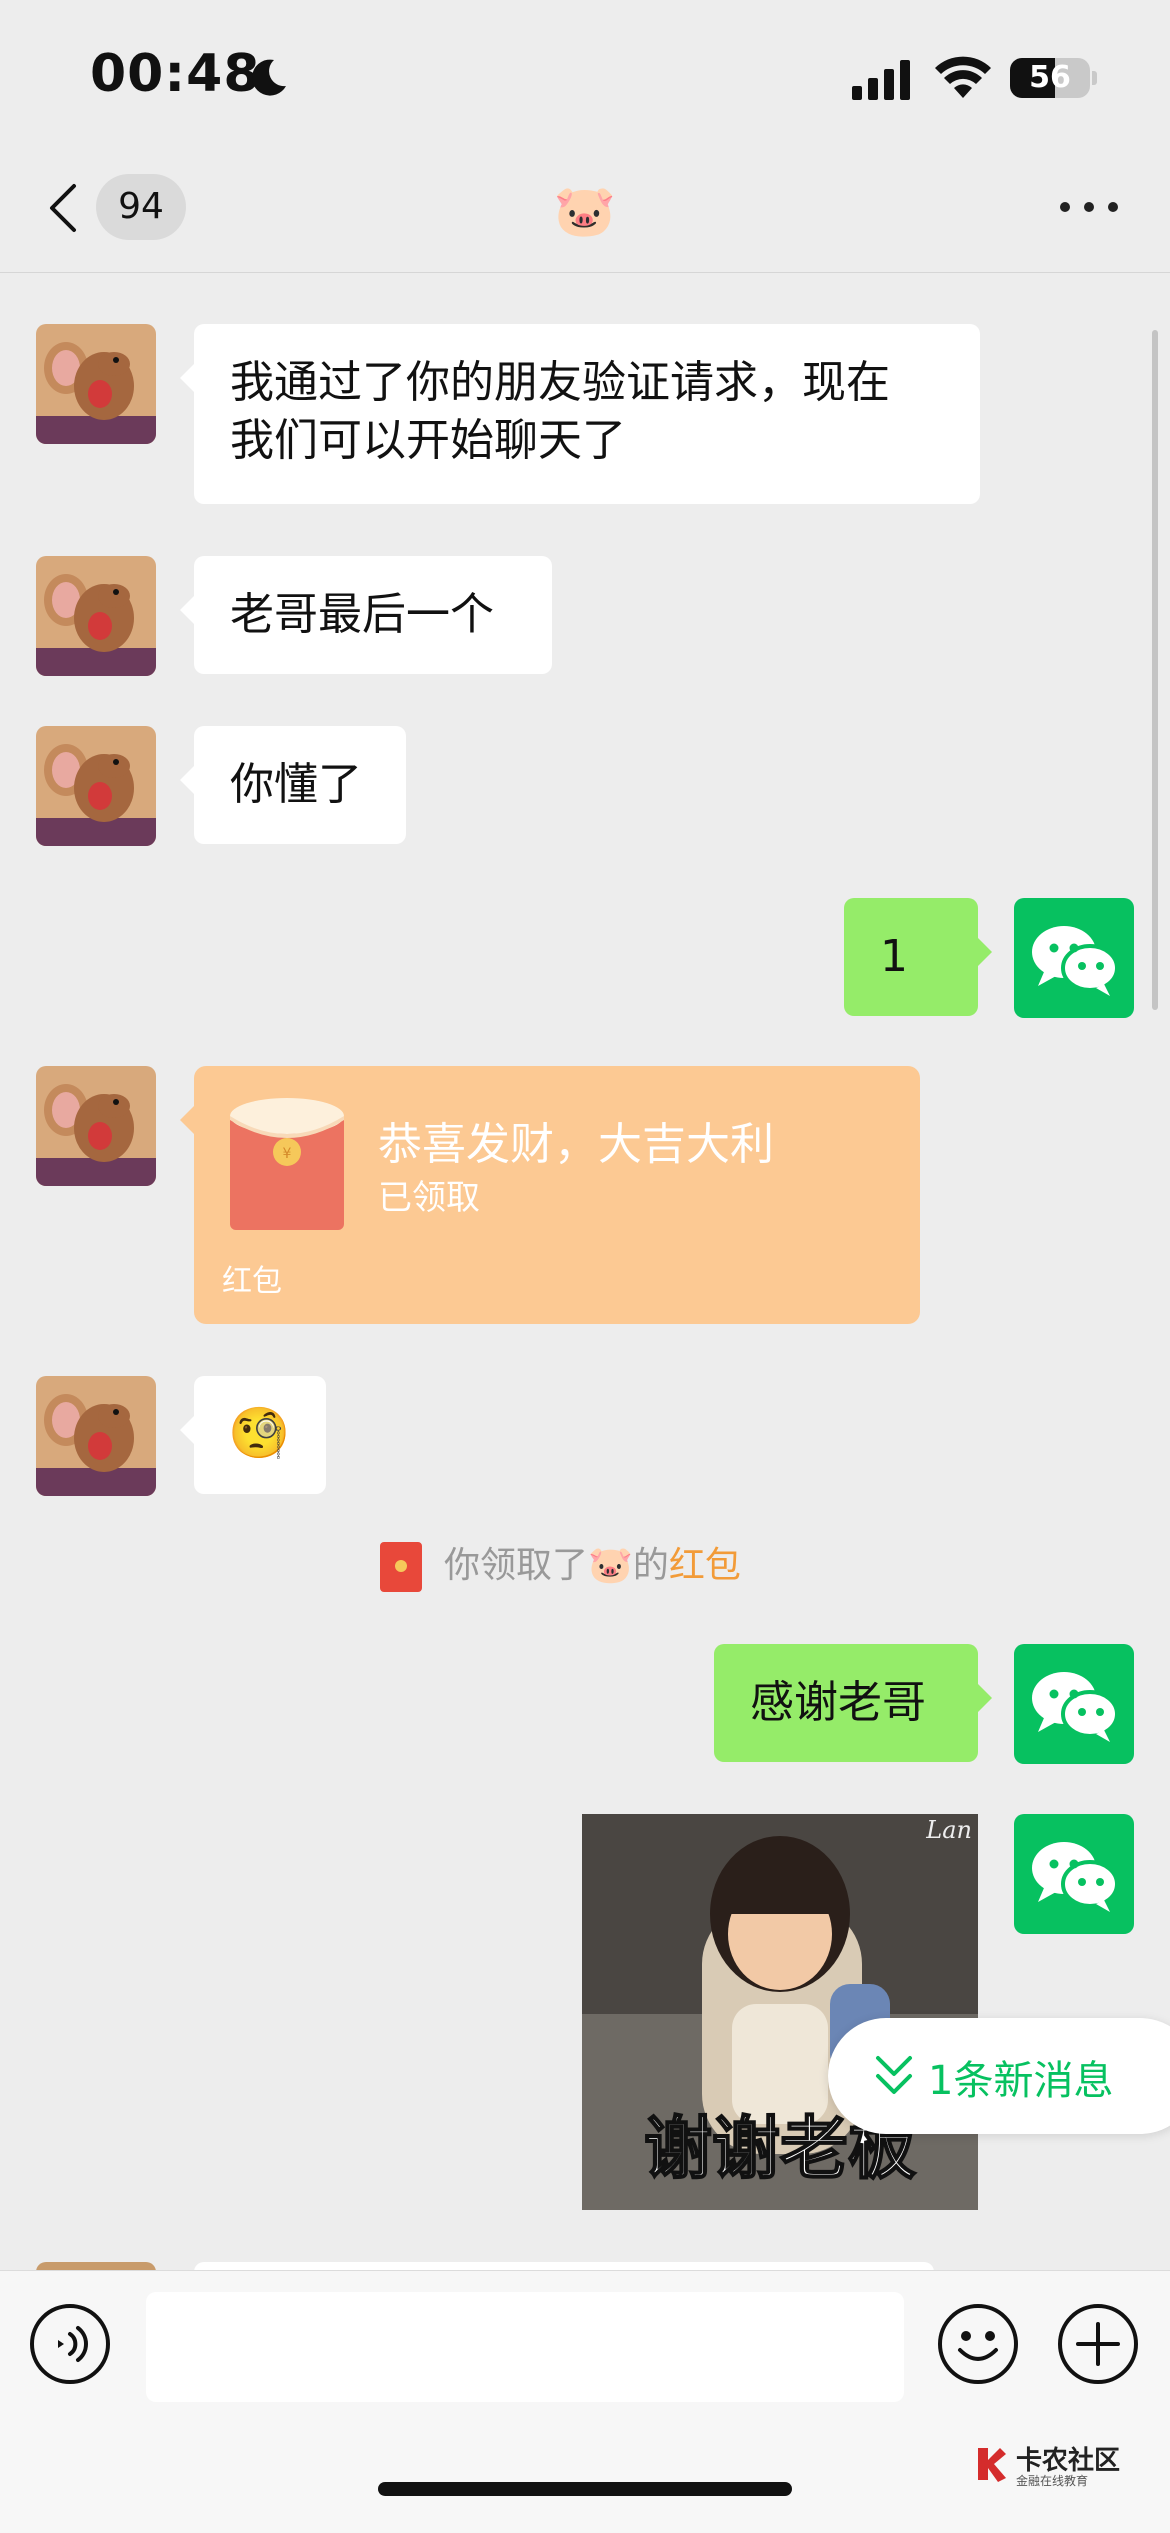 This screenshot has width=1170, height=2533. Describe the element at coordinates (1021, 2081) in the screenshot. I see `new-message-label: 1条新消息` at that location.